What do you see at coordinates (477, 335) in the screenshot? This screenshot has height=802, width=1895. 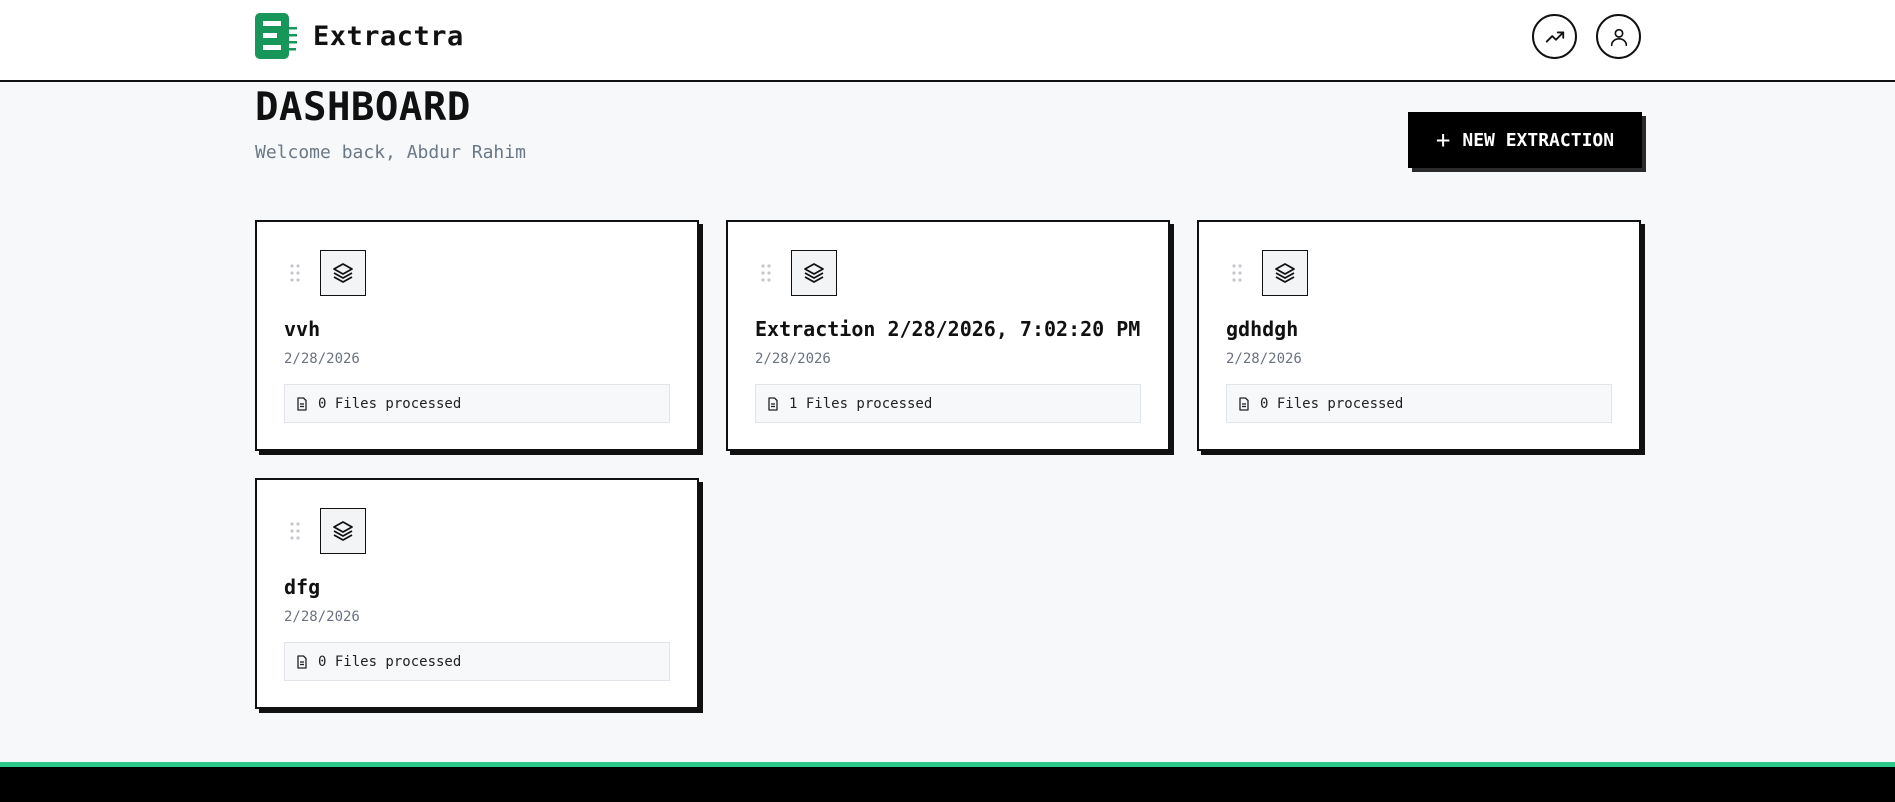 I see `extraction-card: vvh 2/28/2026 0 Files processed` at bounding box center [477, 335].